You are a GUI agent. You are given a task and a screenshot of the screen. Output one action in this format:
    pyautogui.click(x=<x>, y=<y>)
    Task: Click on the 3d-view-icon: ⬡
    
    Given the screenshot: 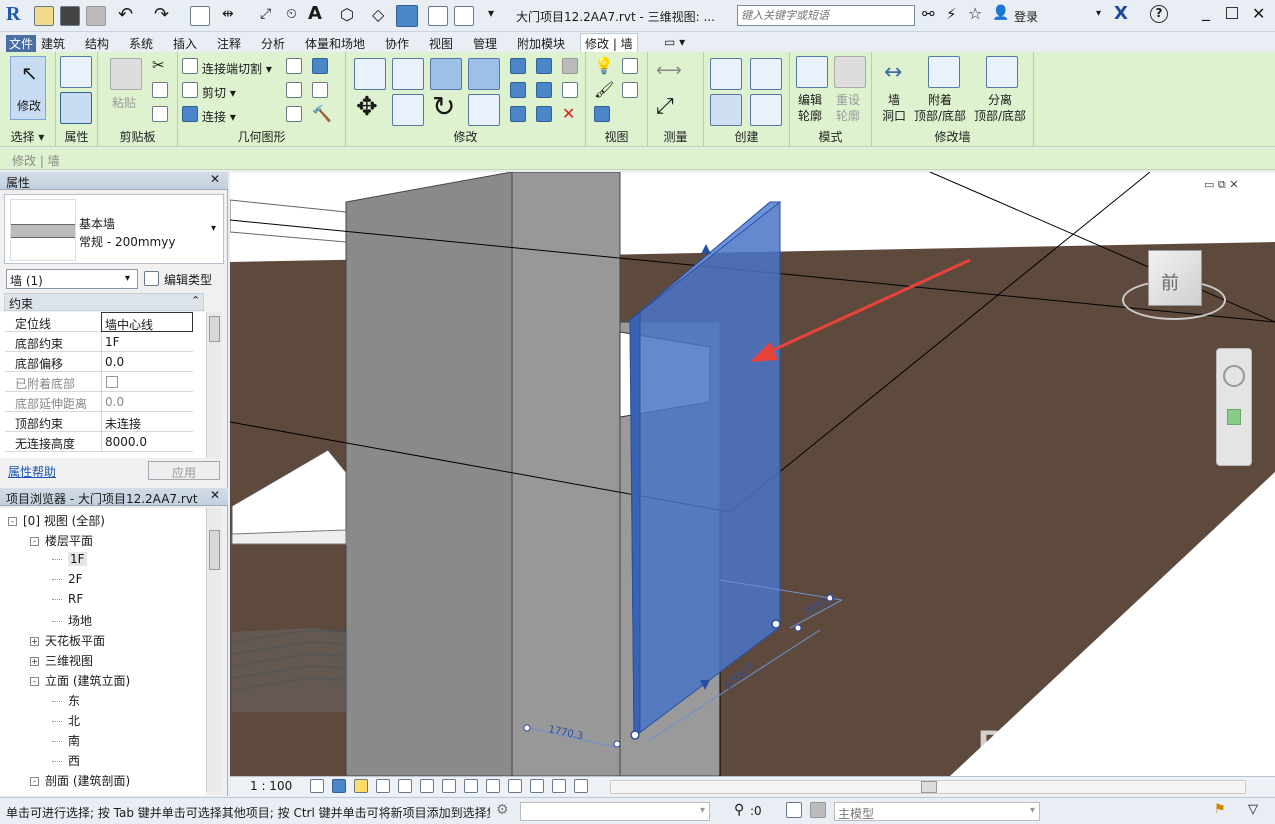 What is the action you would take?
    pyautogui.click(x=347, y=14)
    